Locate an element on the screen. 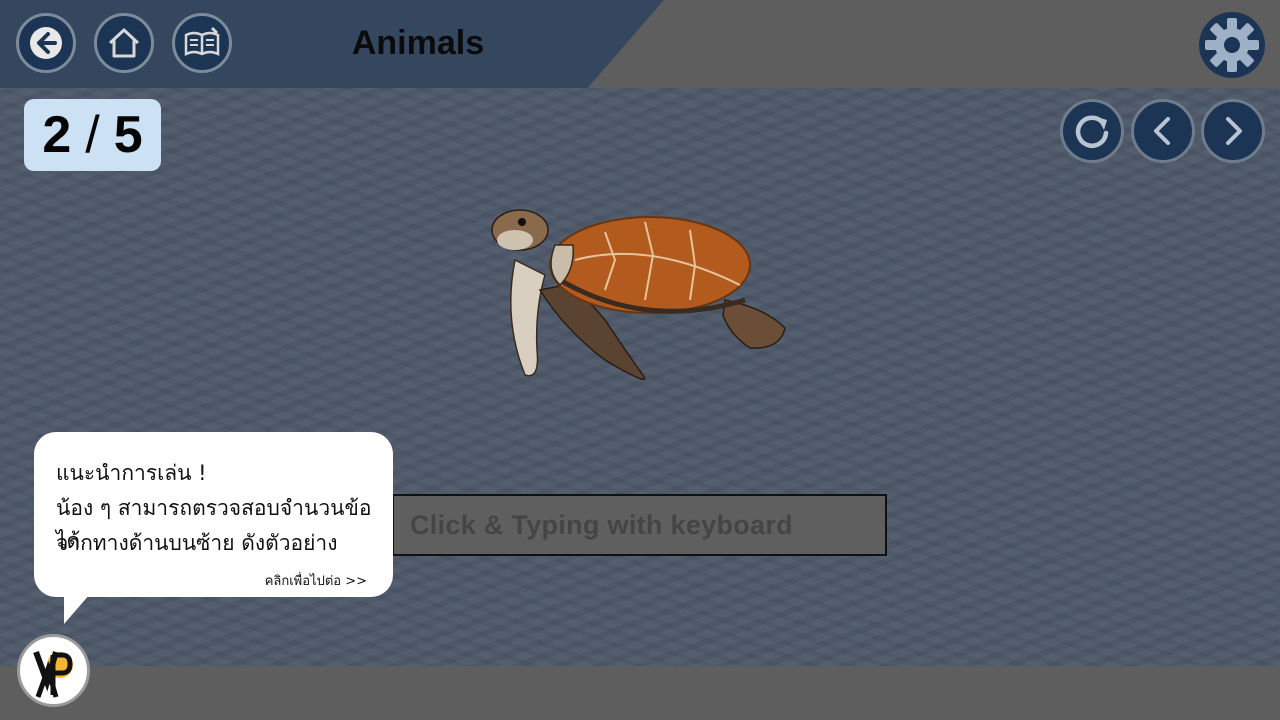  current-question: 2 is located at coordinates (57, 135).